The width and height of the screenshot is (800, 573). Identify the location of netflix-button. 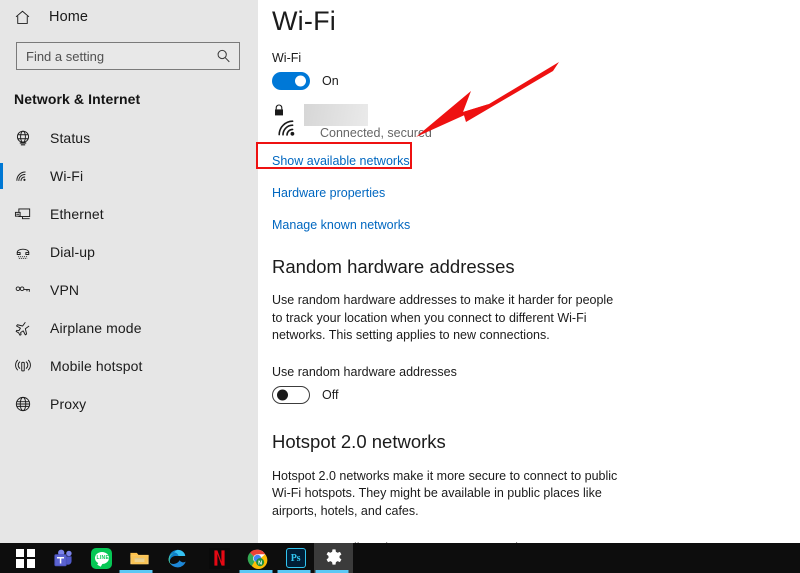
(219, 558).